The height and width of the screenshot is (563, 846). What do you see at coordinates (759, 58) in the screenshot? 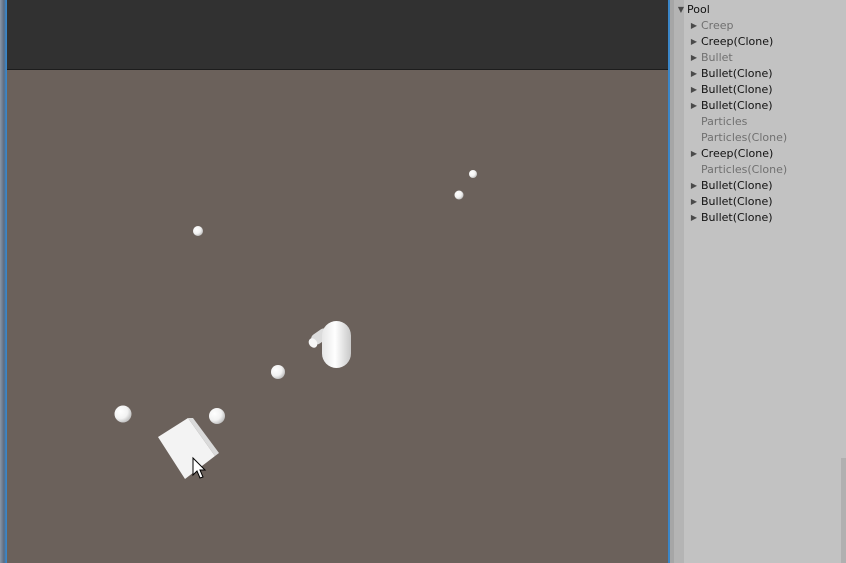
I see `hierarchy-item: ▶ Bullet` at bounding box center [759, 58].